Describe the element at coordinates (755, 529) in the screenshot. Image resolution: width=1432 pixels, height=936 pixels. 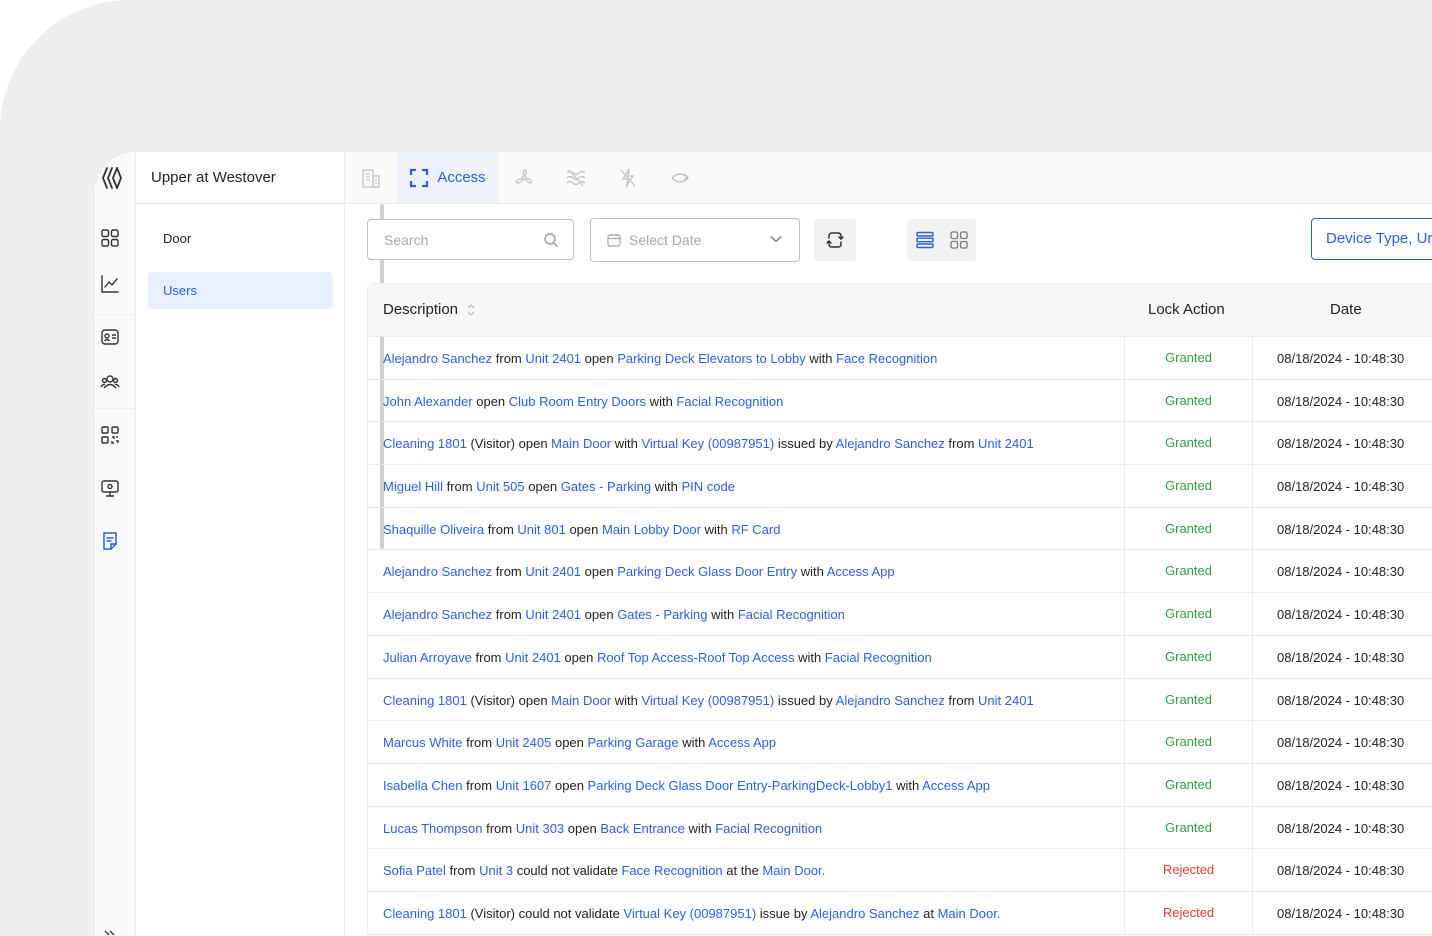
I see `description-link: RF Card` at that location.